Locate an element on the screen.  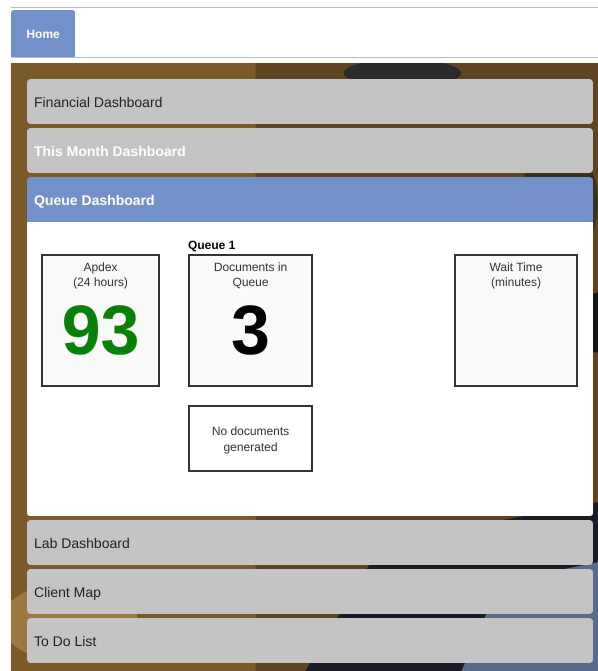
metric-label: Documents in Queue is located at coordinates (251, 275).